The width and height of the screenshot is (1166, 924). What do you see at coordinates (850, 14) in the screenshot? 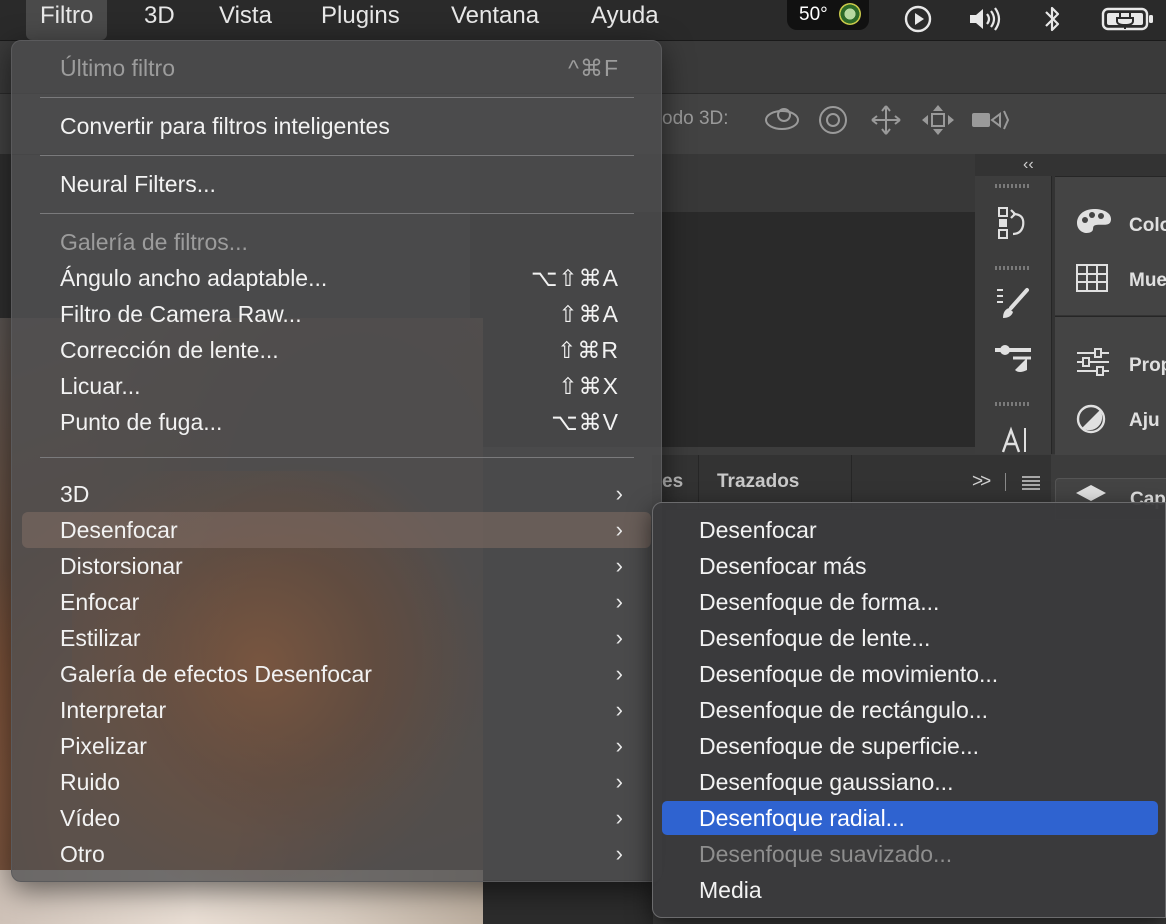
I see `weather-ring-icon` at bounding box center [850, 14].